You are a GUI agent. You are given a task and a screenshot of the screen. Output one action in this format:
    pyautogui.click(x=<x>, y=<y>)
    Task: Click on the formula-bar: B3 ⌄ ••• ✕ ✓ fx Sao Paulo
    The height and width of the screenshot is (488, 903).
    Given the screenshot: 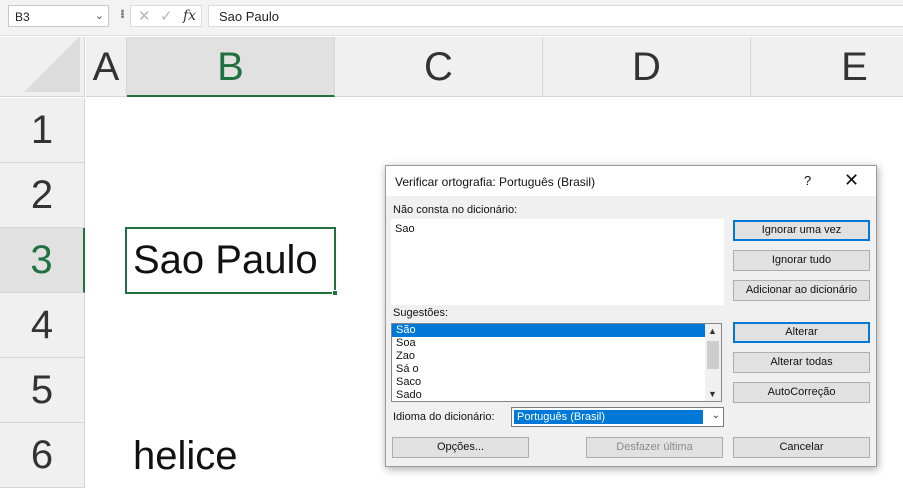 What is the action you would take?
    pyautogui.click(x=451, y=18)
    